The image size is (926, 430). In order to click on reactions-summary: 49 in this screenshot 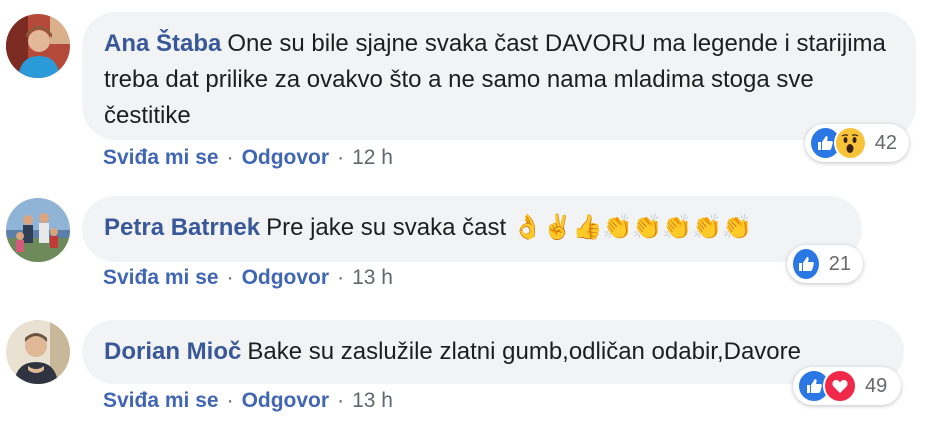, I will do `click(847, 386)`.